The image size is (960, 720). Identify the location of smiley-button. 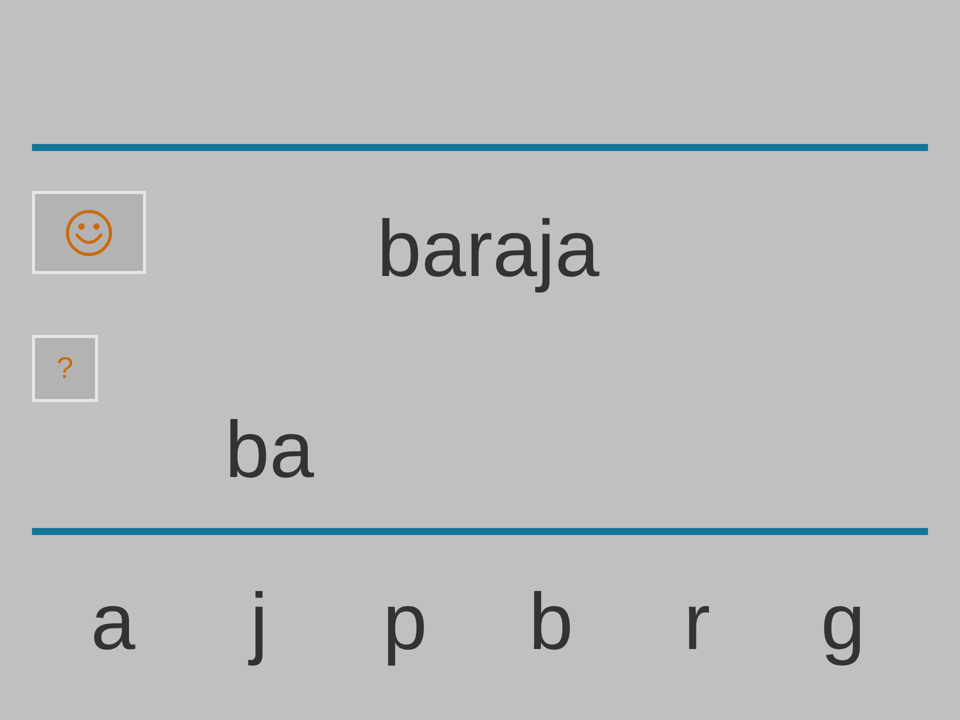
(89, 232).